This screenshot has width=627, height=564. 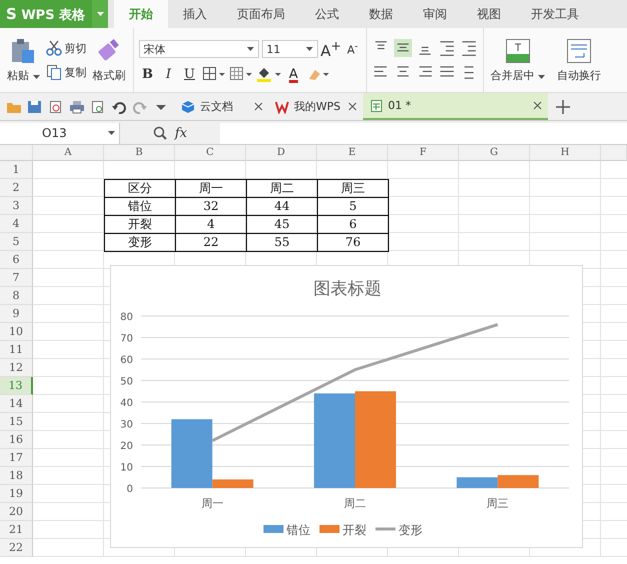 What do you see at coordinates (353, 49) in the screenshot?
I see `decrease-font-size-button: A$^{-}$` at bounding box center [353, 49].